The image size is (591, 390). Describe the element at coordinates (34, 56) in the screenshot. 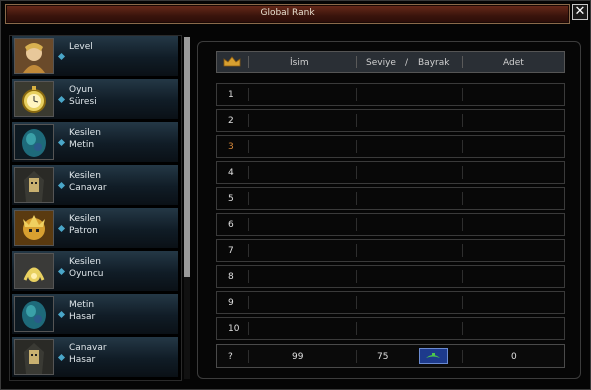

I see `warrior-portrait-icon` at that location.